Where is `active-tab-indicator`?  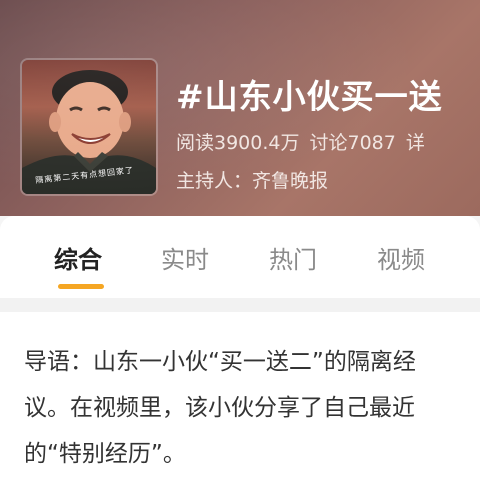 active-tab-indicator is located at coordinates (81, 286).